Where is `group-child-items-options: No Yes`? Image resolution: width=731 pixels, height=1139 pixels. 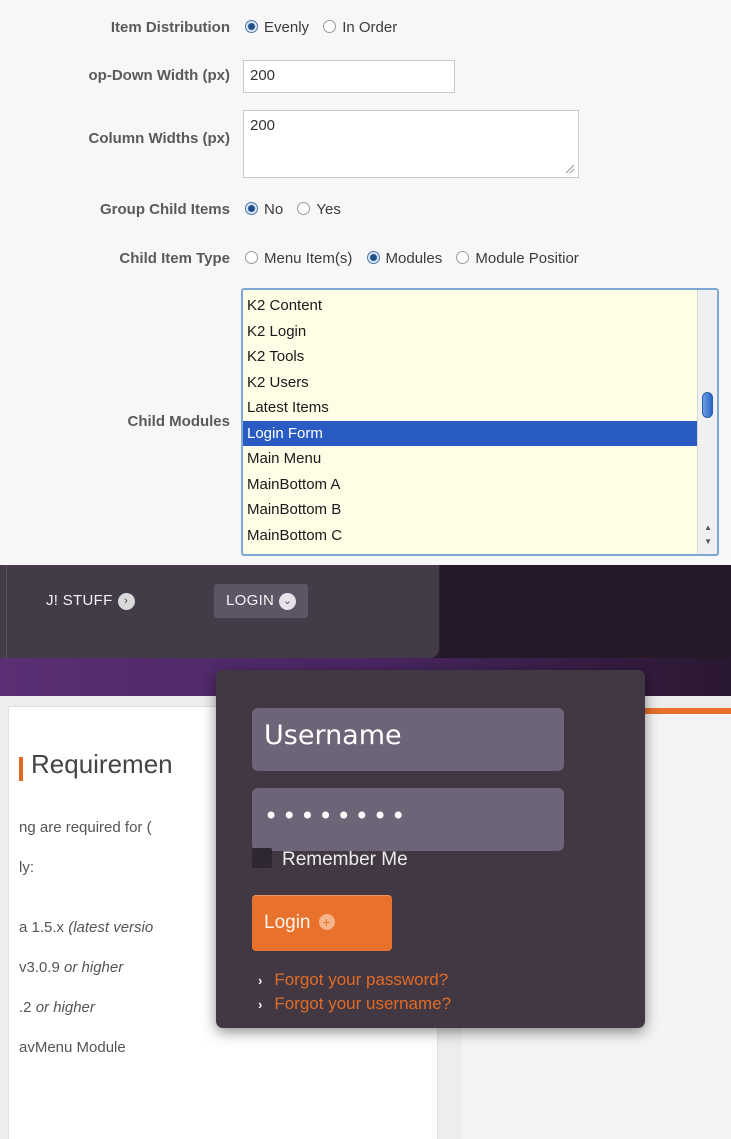 group-child-items-options: No Yes is located at coordinates (298, 209).